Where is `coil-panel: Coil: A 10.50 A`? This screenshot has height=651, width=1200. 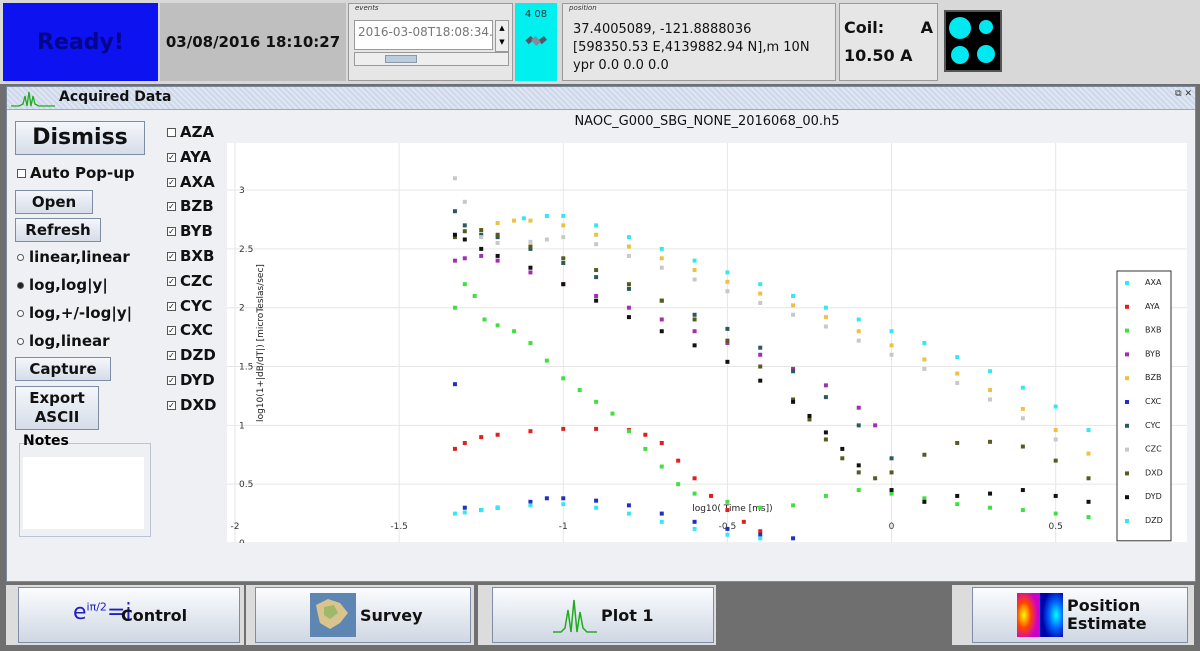 coil-panel: Coil: A 10.50 A is located at coordinates (888, 42).